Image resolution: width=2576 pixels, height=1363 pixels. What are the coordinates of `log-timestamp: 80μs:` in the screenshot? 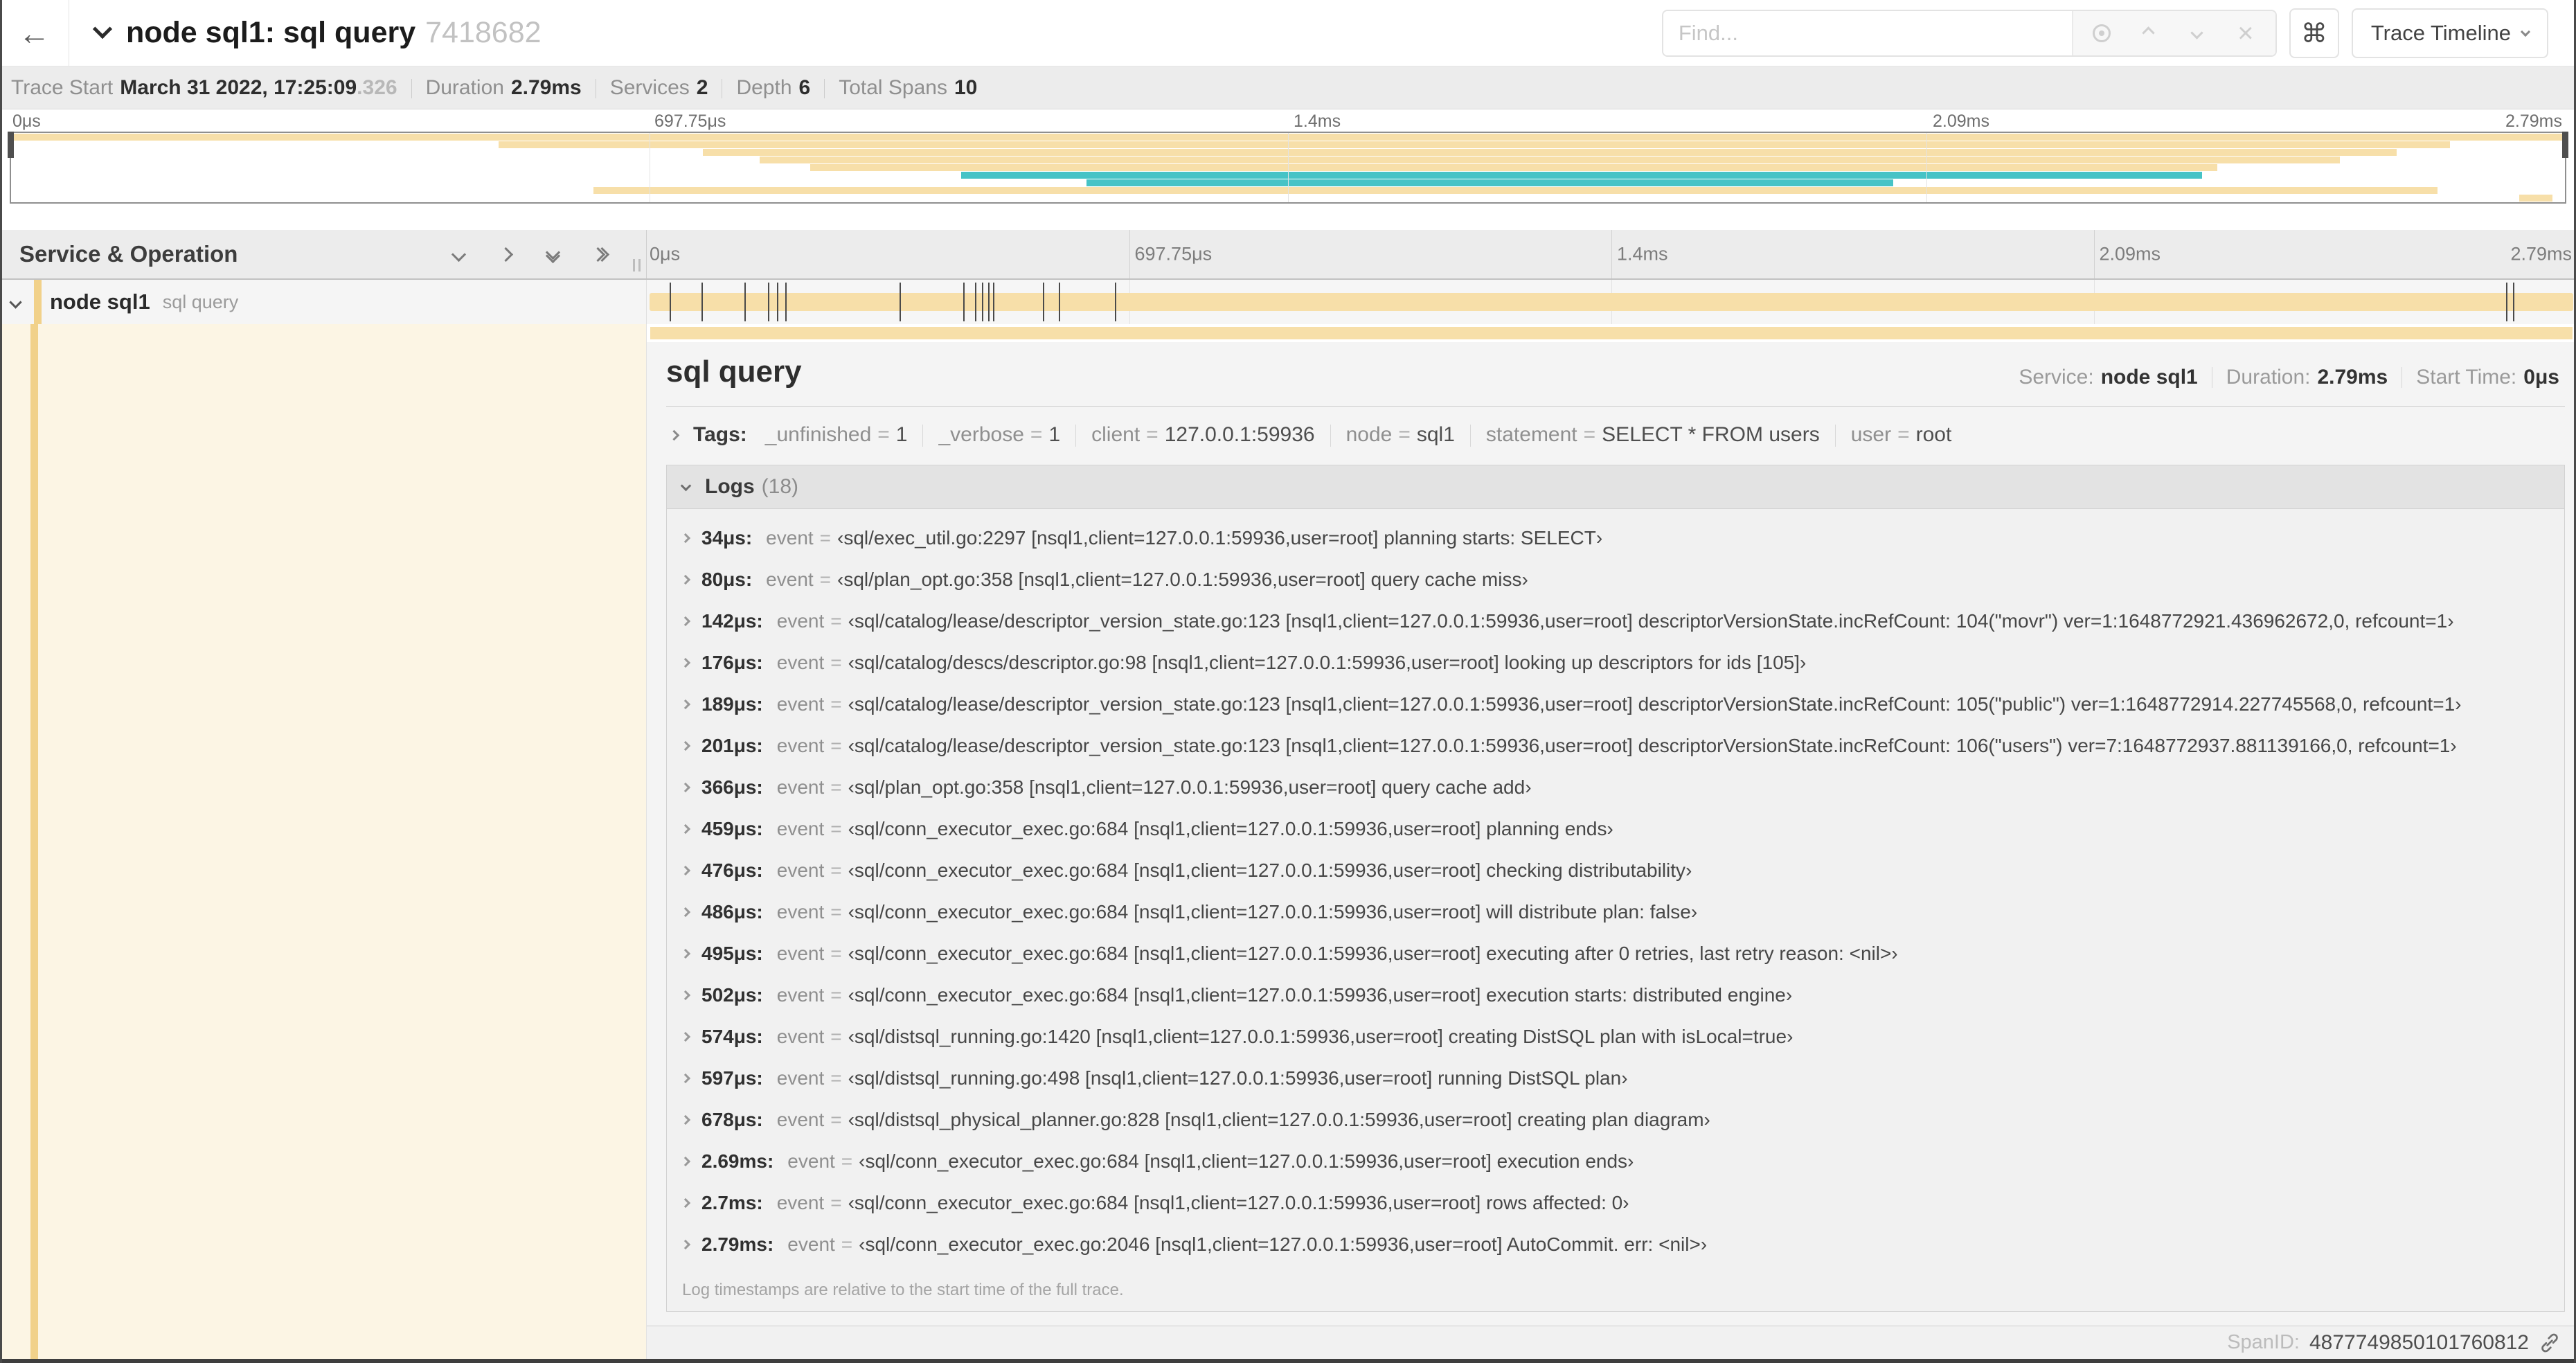 It's located at (727, 580).